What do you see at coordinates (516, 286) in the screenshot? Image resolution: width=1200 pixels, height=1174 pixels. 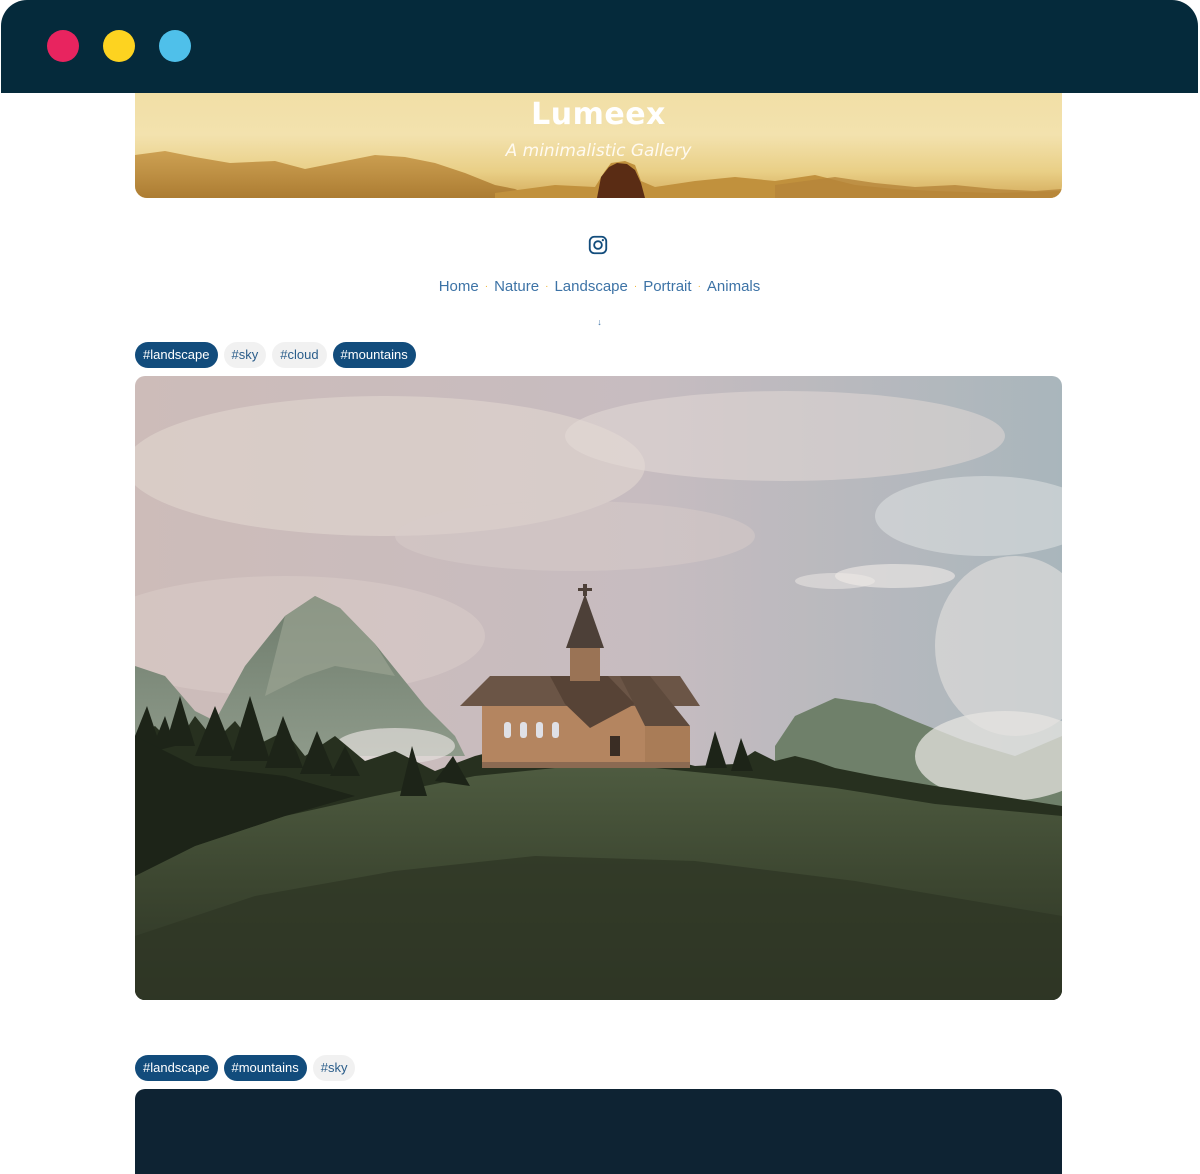 I see `nav-item-nature: Nature` at bounding box center [516, 286].